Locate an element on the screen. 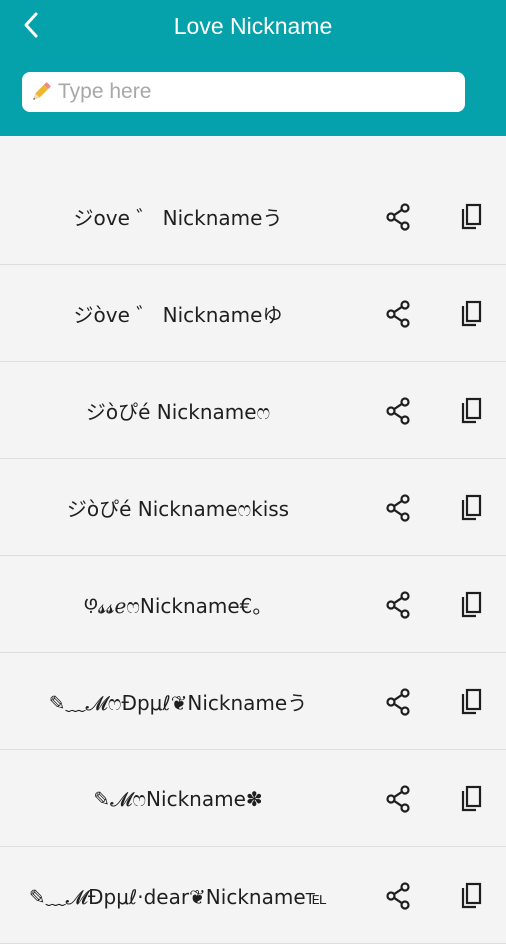 This screenshot has width=506, height=944. search-box is located at coordinates (243, 92).